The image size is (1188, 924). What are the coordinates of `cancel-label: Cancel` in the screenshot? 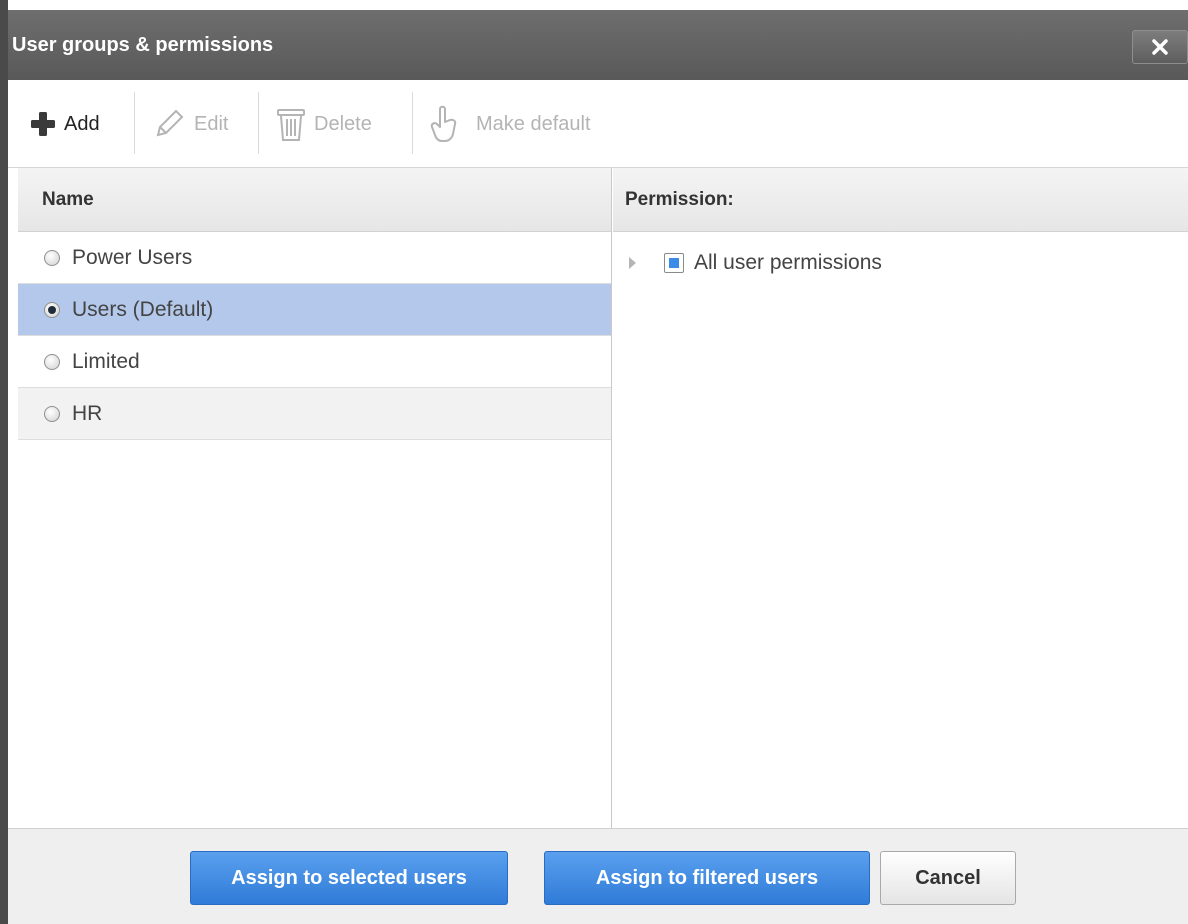 It's located at (948, 877).